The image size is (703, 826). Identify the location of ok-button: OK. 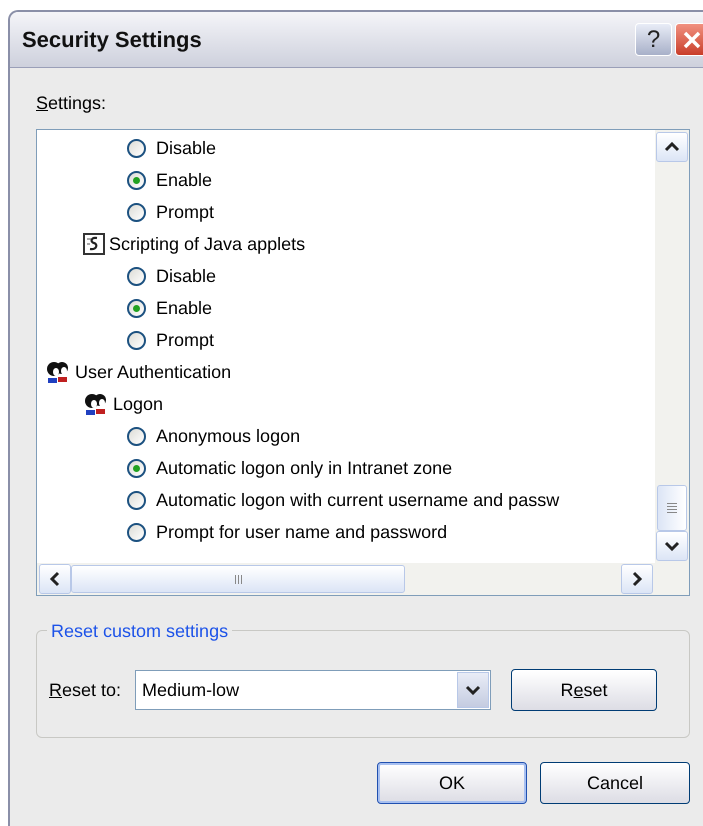
(452, 783).